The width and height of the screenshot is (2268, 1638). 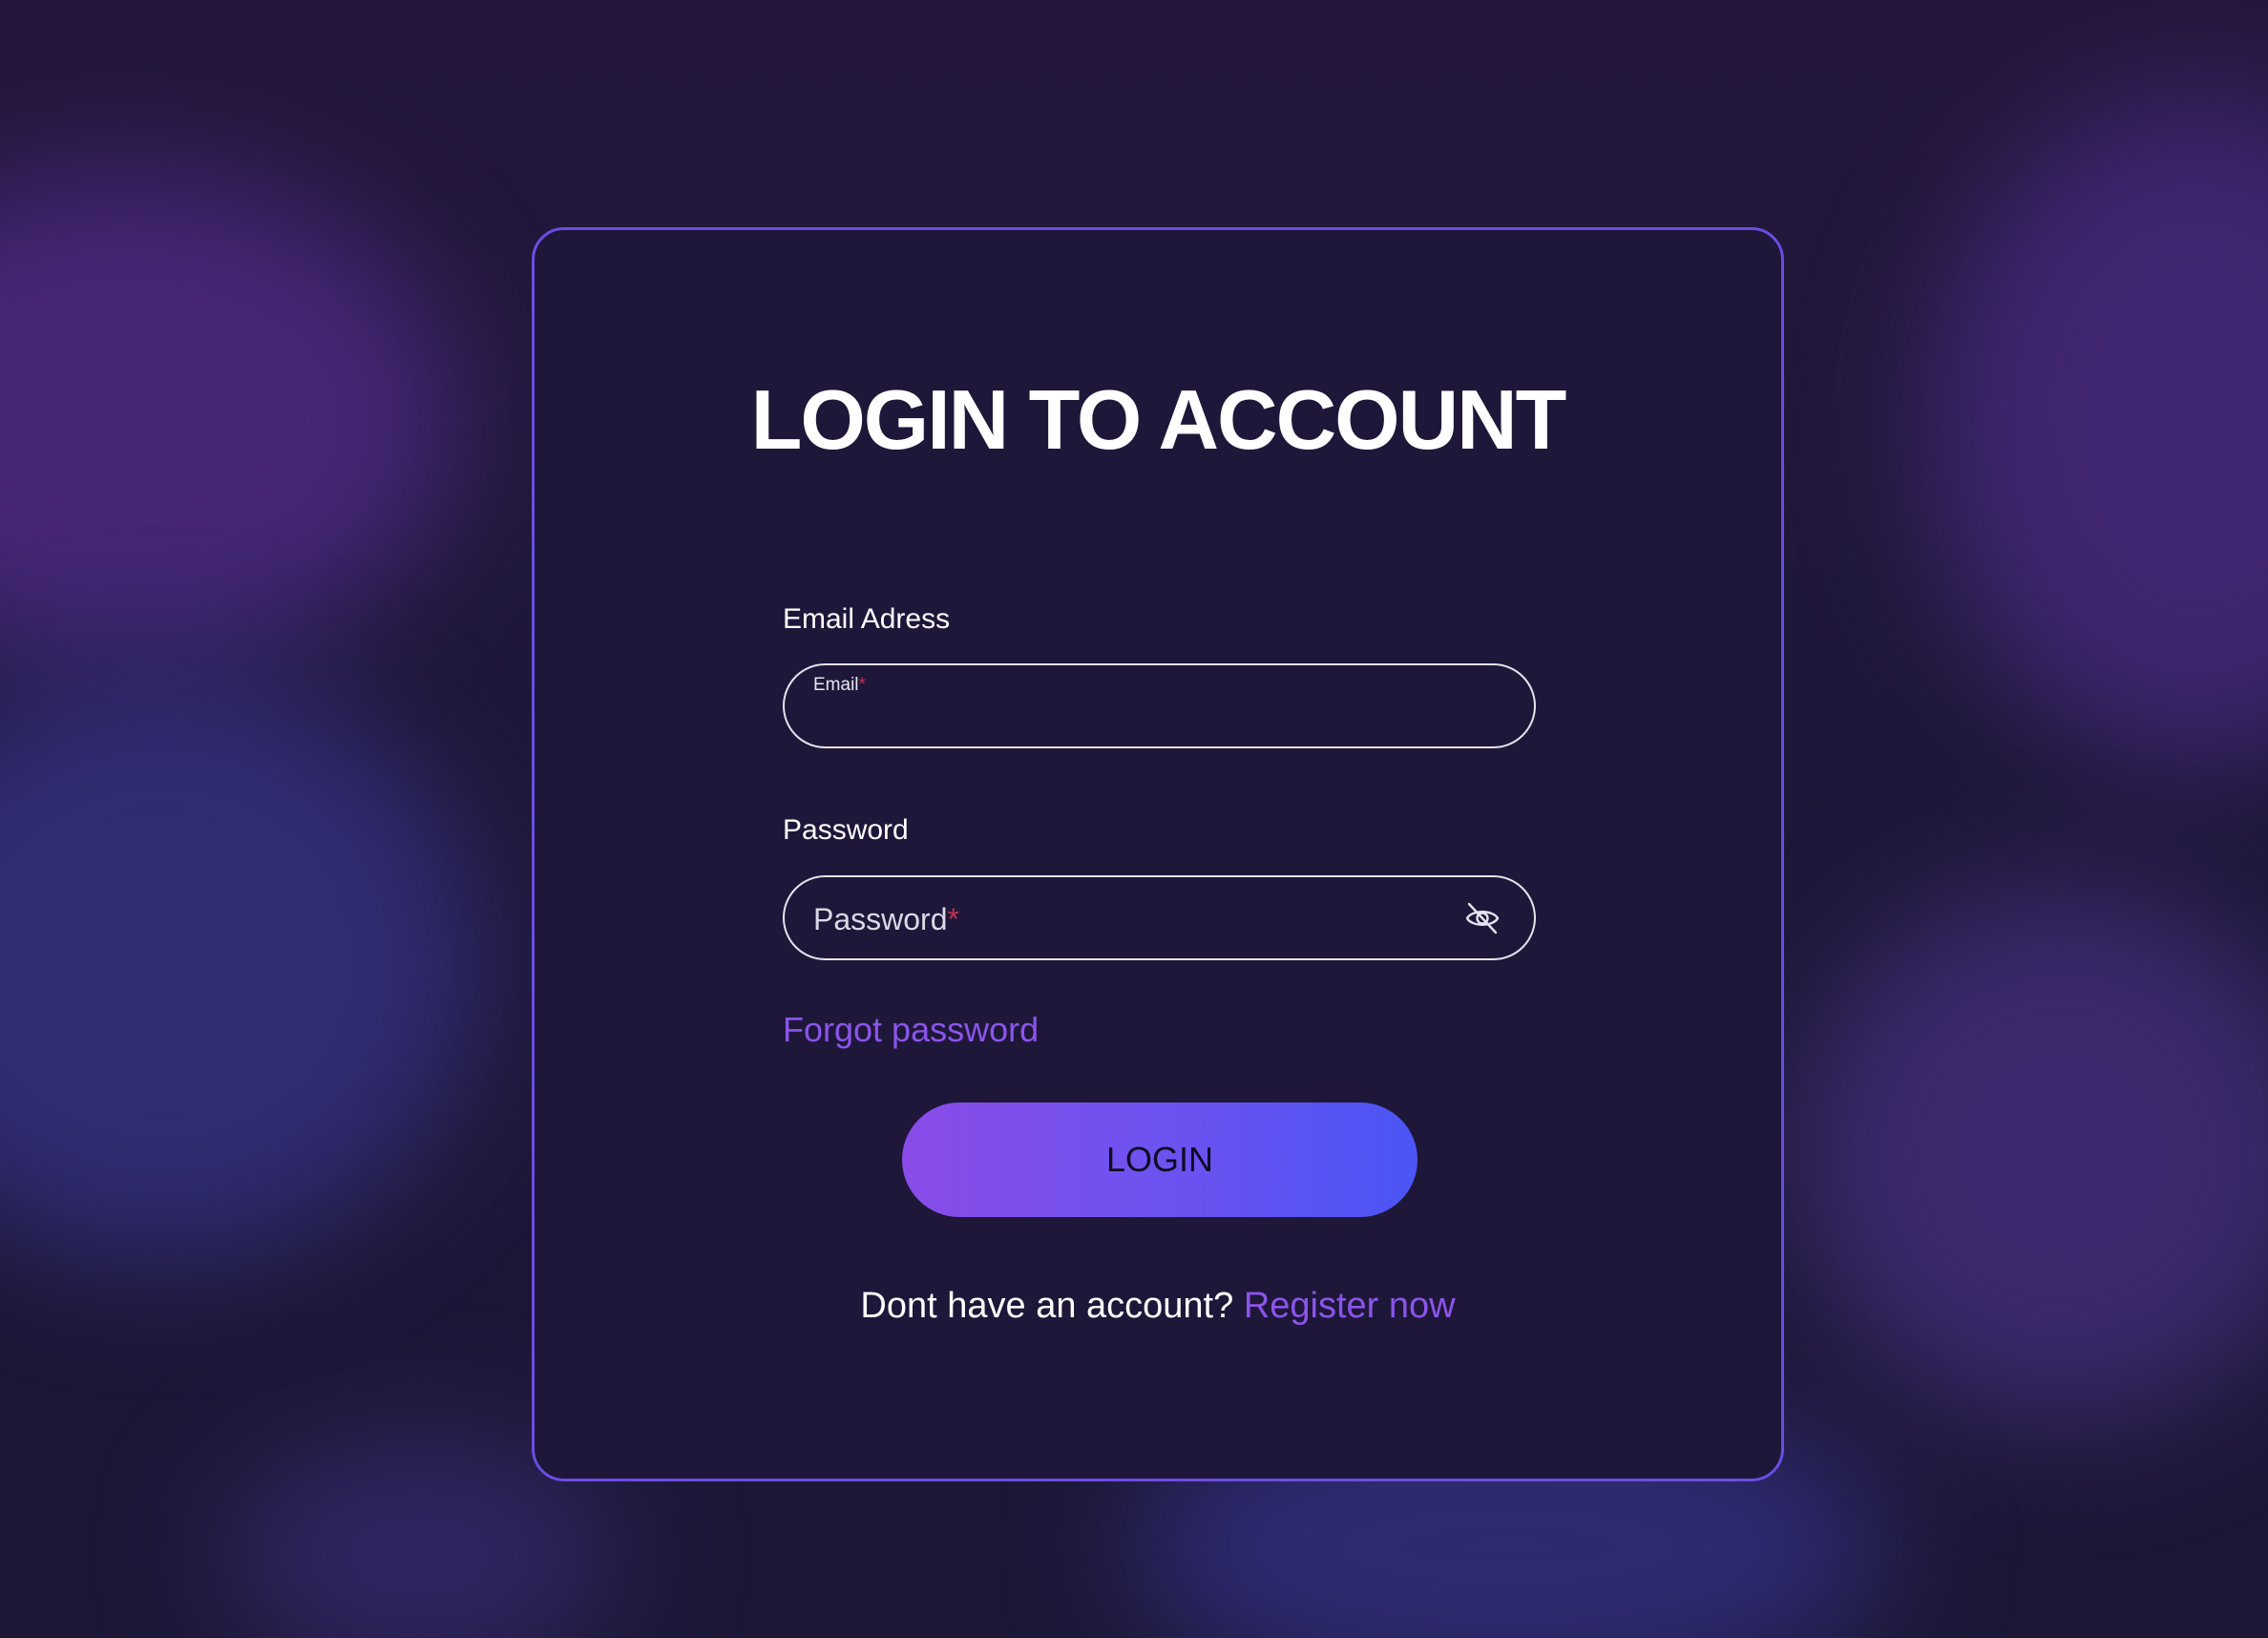 I want to click on email-floating-label: Email*, so click(x=839, y=685).